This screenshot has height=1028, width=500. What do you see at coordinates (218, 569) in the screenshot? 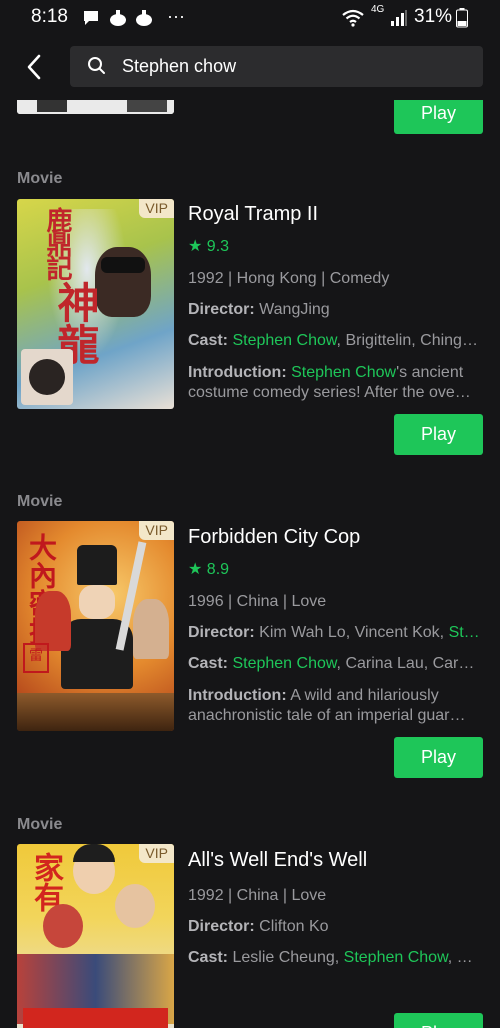
I see `rating-value: 8.9` at bounding box center [218, 569].